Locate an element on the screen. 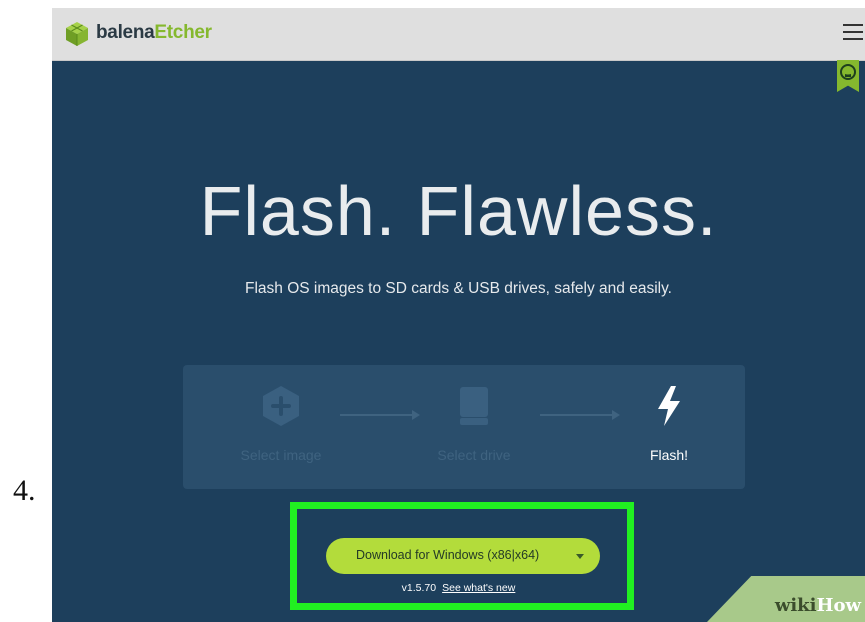  brand-logo: balenaEtcher is located at coordinates (154, 33).